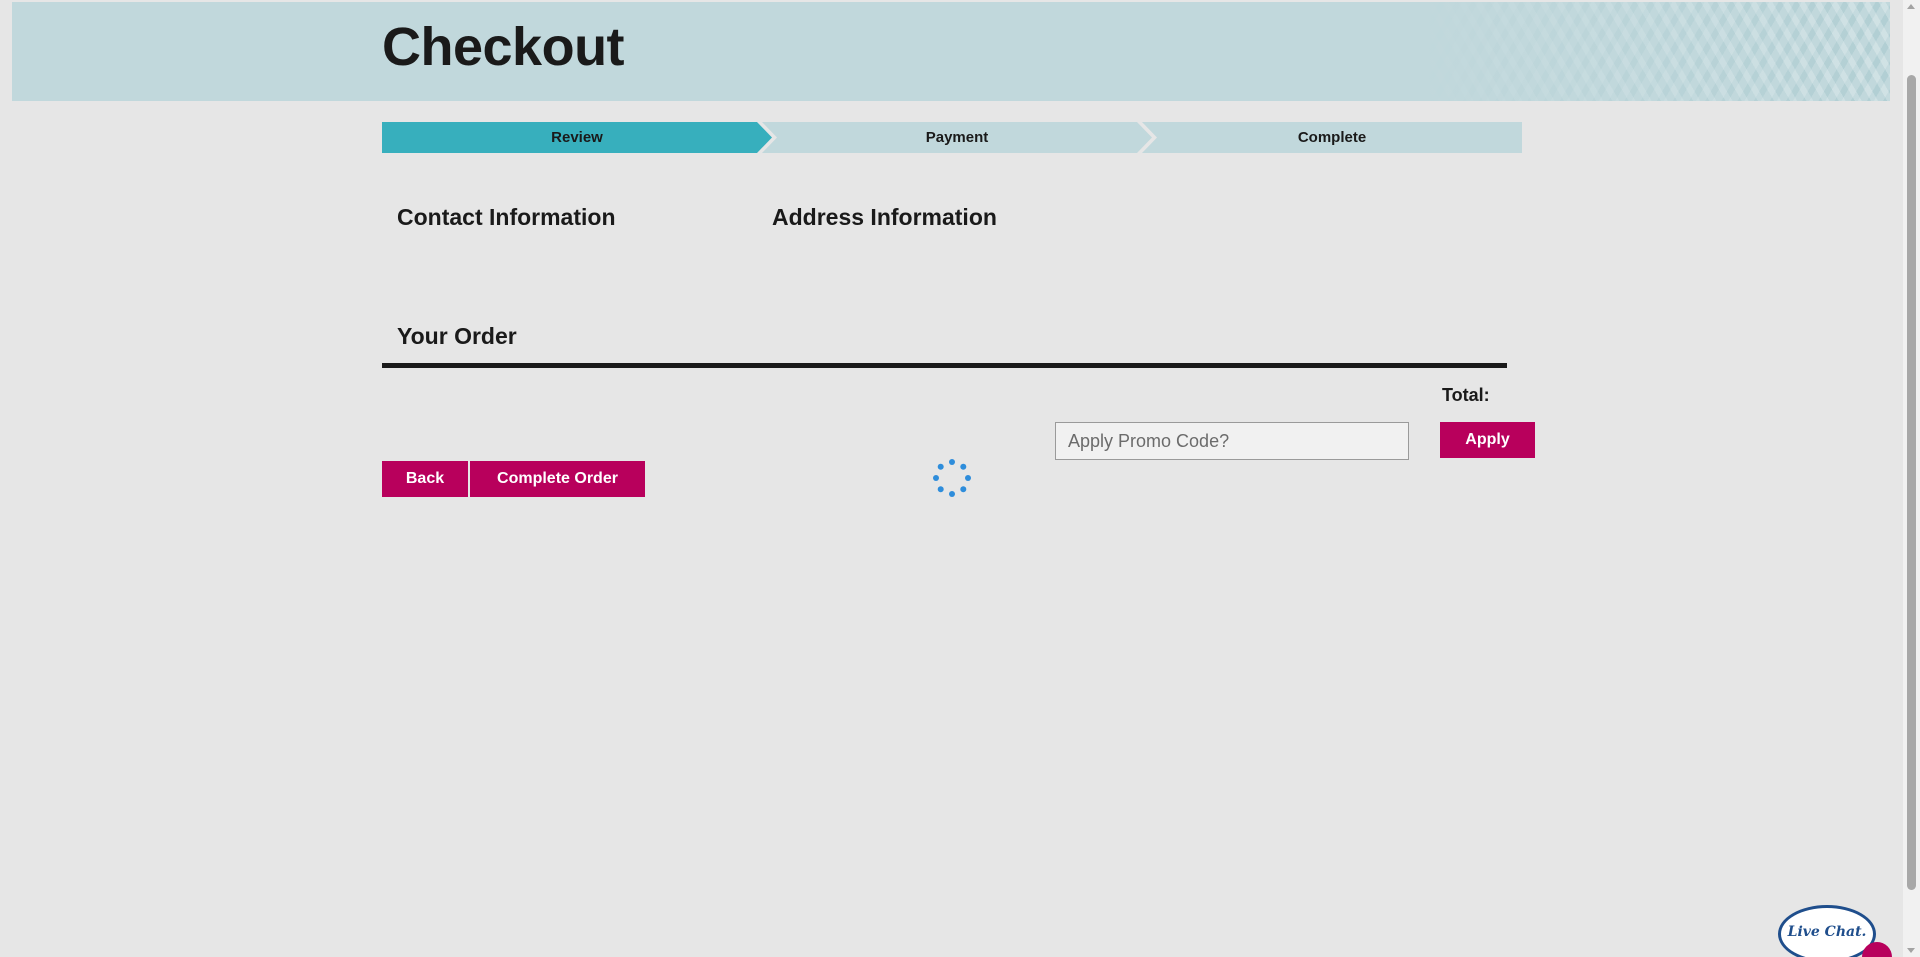 This screenshot has height=957, width=1920. What do you see at coordinates (425, 479) in the screenshot?
I see `back-button: Back` at bounding box center [425, 479].